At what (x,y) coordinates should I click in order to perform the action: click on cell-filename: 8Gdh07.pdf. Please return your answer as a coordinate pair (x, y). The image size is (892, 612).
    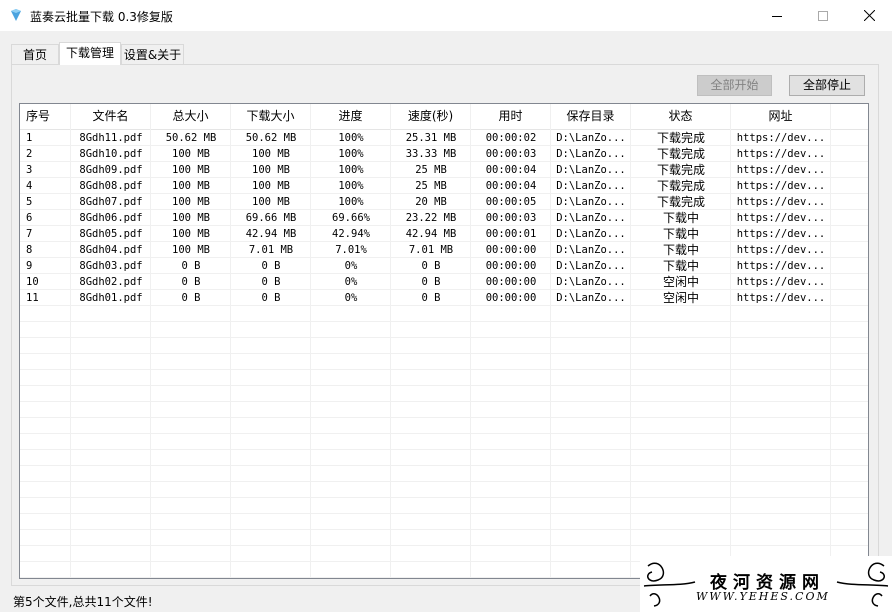
    Looking at the image, I should click on (111, 202).